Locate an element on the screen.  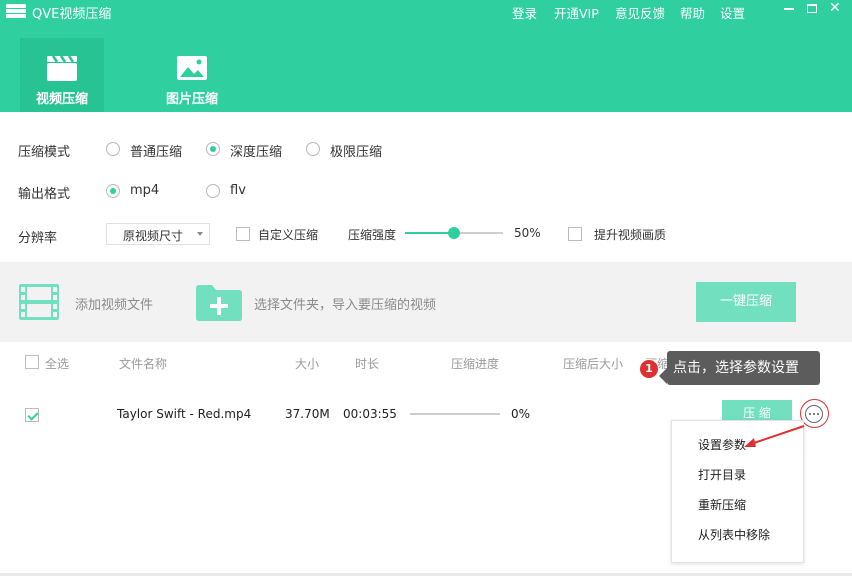
mode-label: 压缩模式 is located at coordinates (44, 152).